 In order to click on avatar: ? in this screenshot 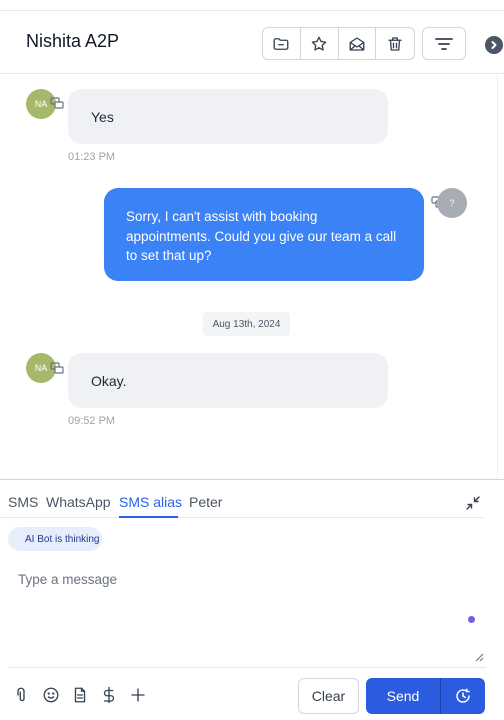, I will do `click(452, 203)`.